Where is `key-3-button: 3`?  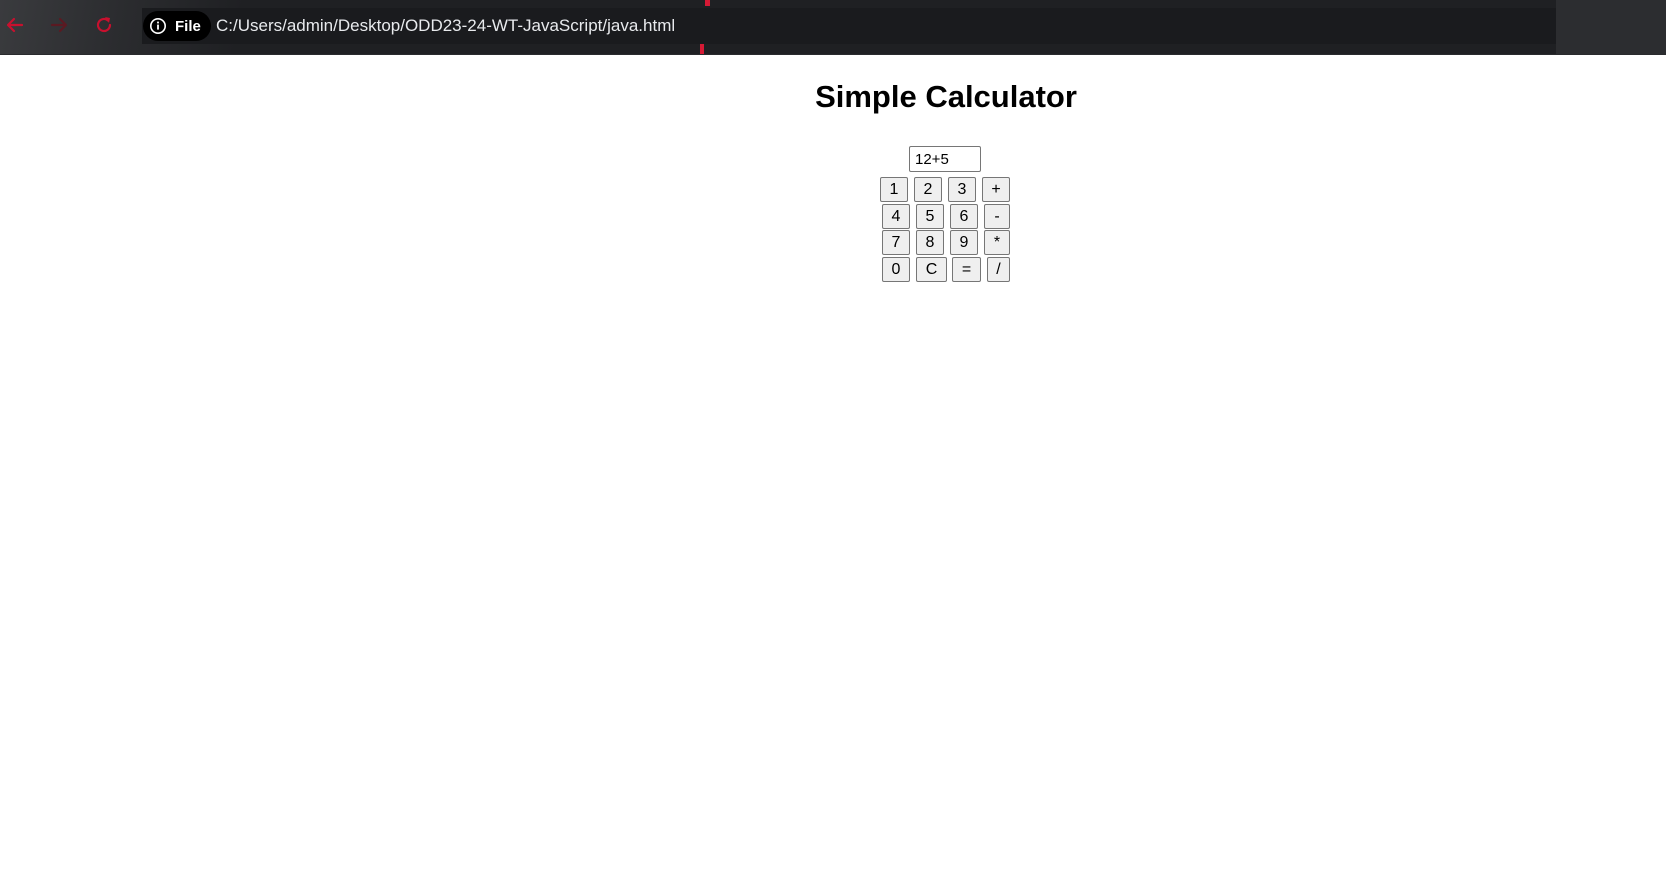 key-3-button: 3 is located at coordinates (962, 189).